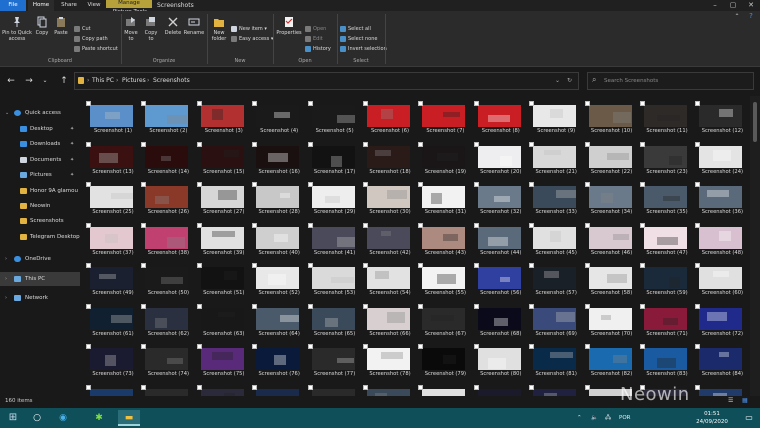 Image resolution: width=760 pixels, height=428 pixels. I want to click on file-item: Screenshot (16), so click(279, 160).